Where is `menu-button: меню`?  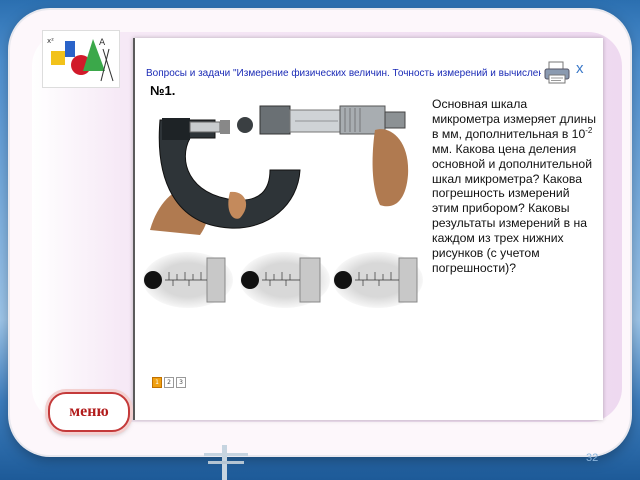
menu-button: меню is located at coordinates (89, 412).